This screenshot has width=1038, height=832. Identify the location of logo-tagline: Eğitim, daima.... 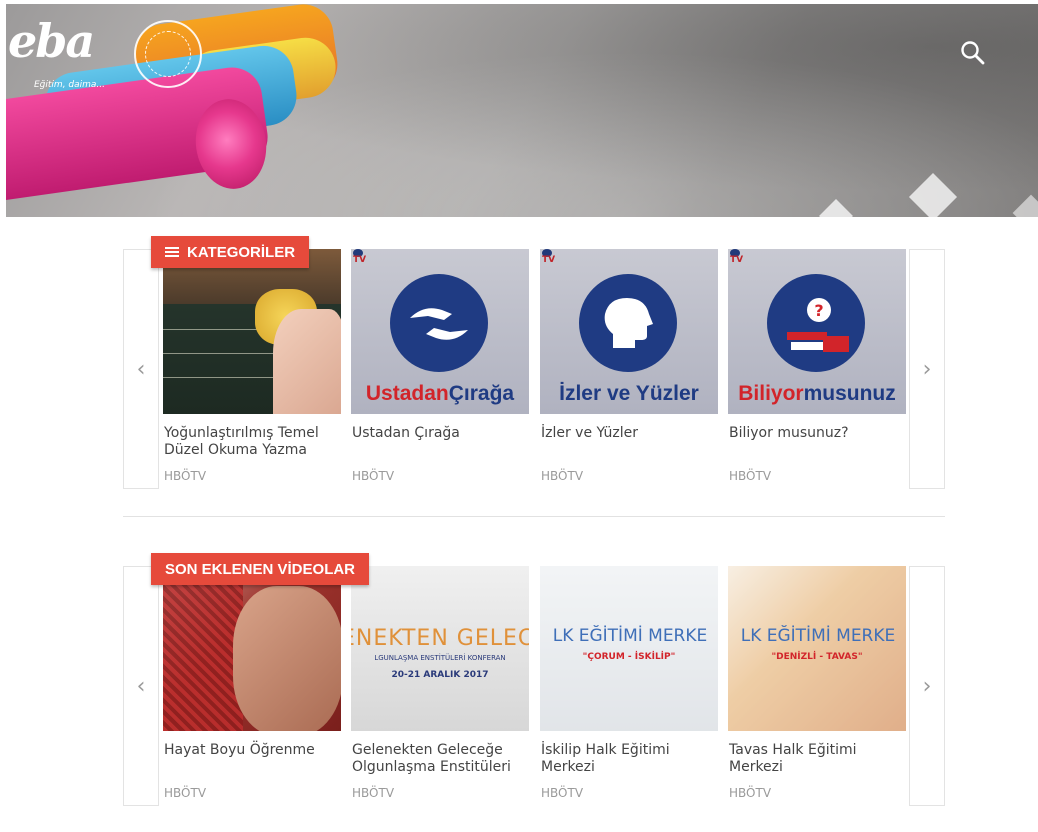
(70, 85).